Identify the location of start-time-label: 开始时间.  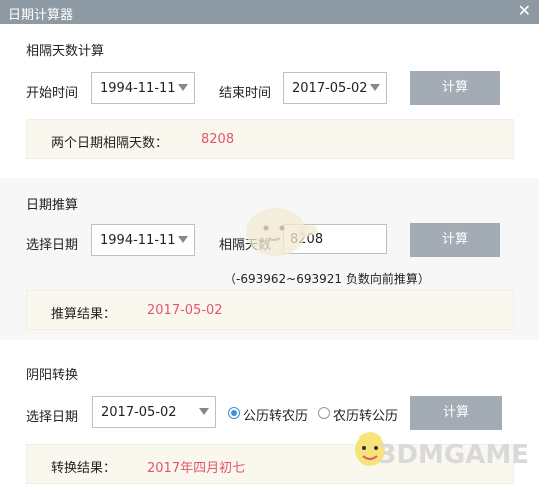
(52, 93).